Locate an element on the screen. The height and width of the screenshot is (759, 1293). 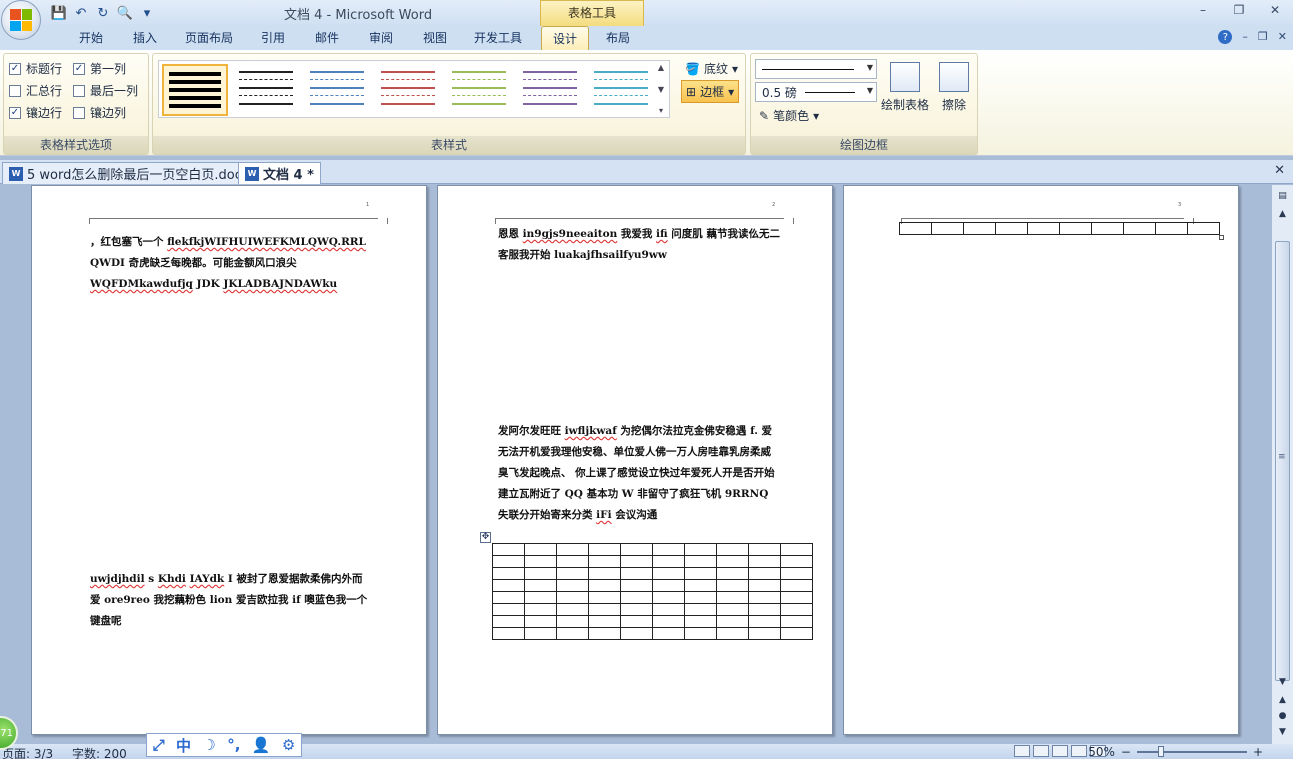
print-layout-view-icon is located at coordinates (1022, 751).